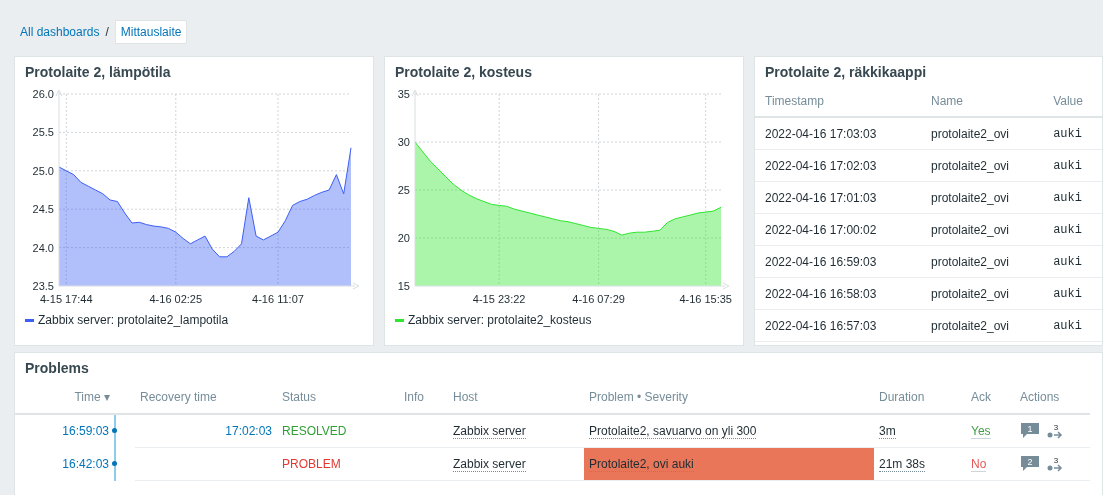 The height and width of the screenshot is (495, 1103). What do you see at coordinates (43, 132) in the screenshot?
I see `axis-label: 25.5` at bounding box center [43, 132].